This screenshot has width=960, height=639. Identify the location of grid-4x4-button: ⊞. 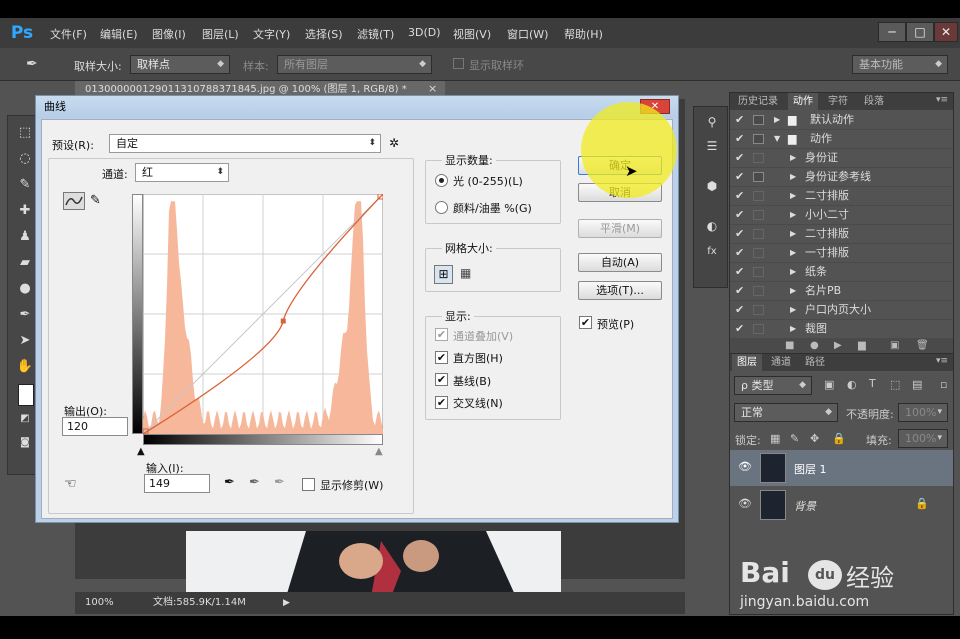
(443, 274).